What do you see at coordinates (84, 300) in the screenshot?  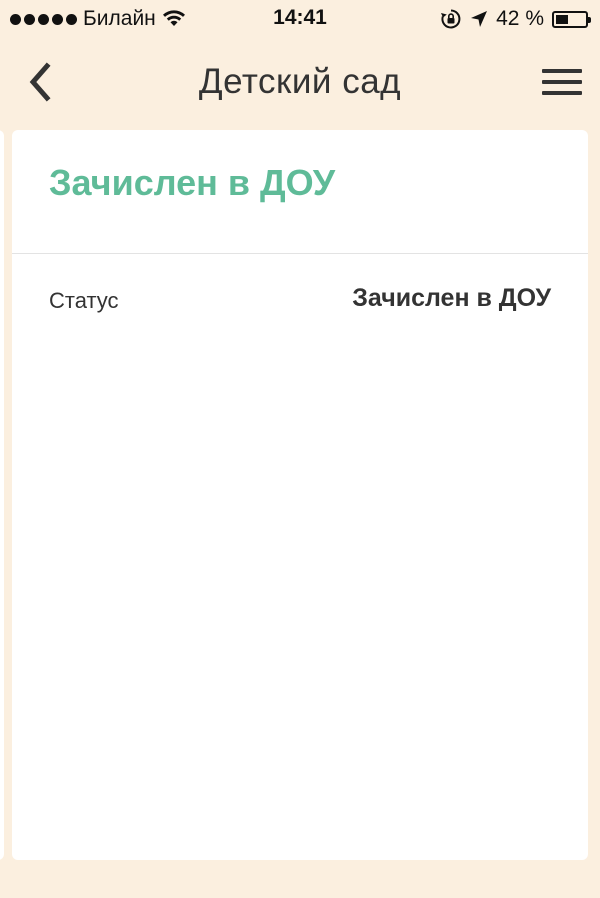 I see `status-label: Статус` at bounding box center [84, 300].